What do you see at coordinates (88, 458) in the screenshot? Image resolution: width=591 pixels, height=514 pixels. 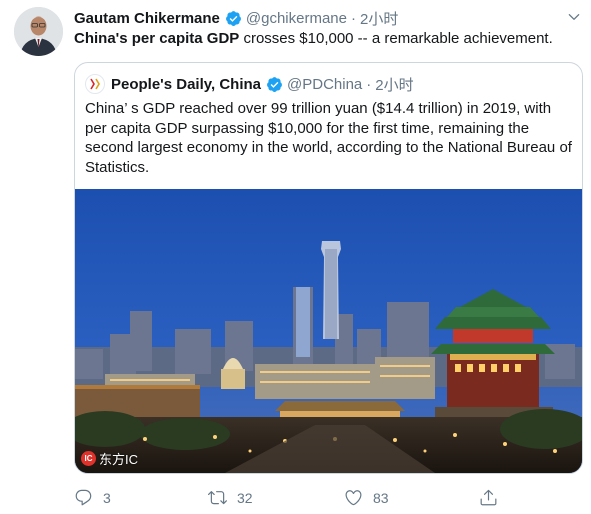 I see `photo-credit-logo-icon: IC` at bounding box center [88, 458].